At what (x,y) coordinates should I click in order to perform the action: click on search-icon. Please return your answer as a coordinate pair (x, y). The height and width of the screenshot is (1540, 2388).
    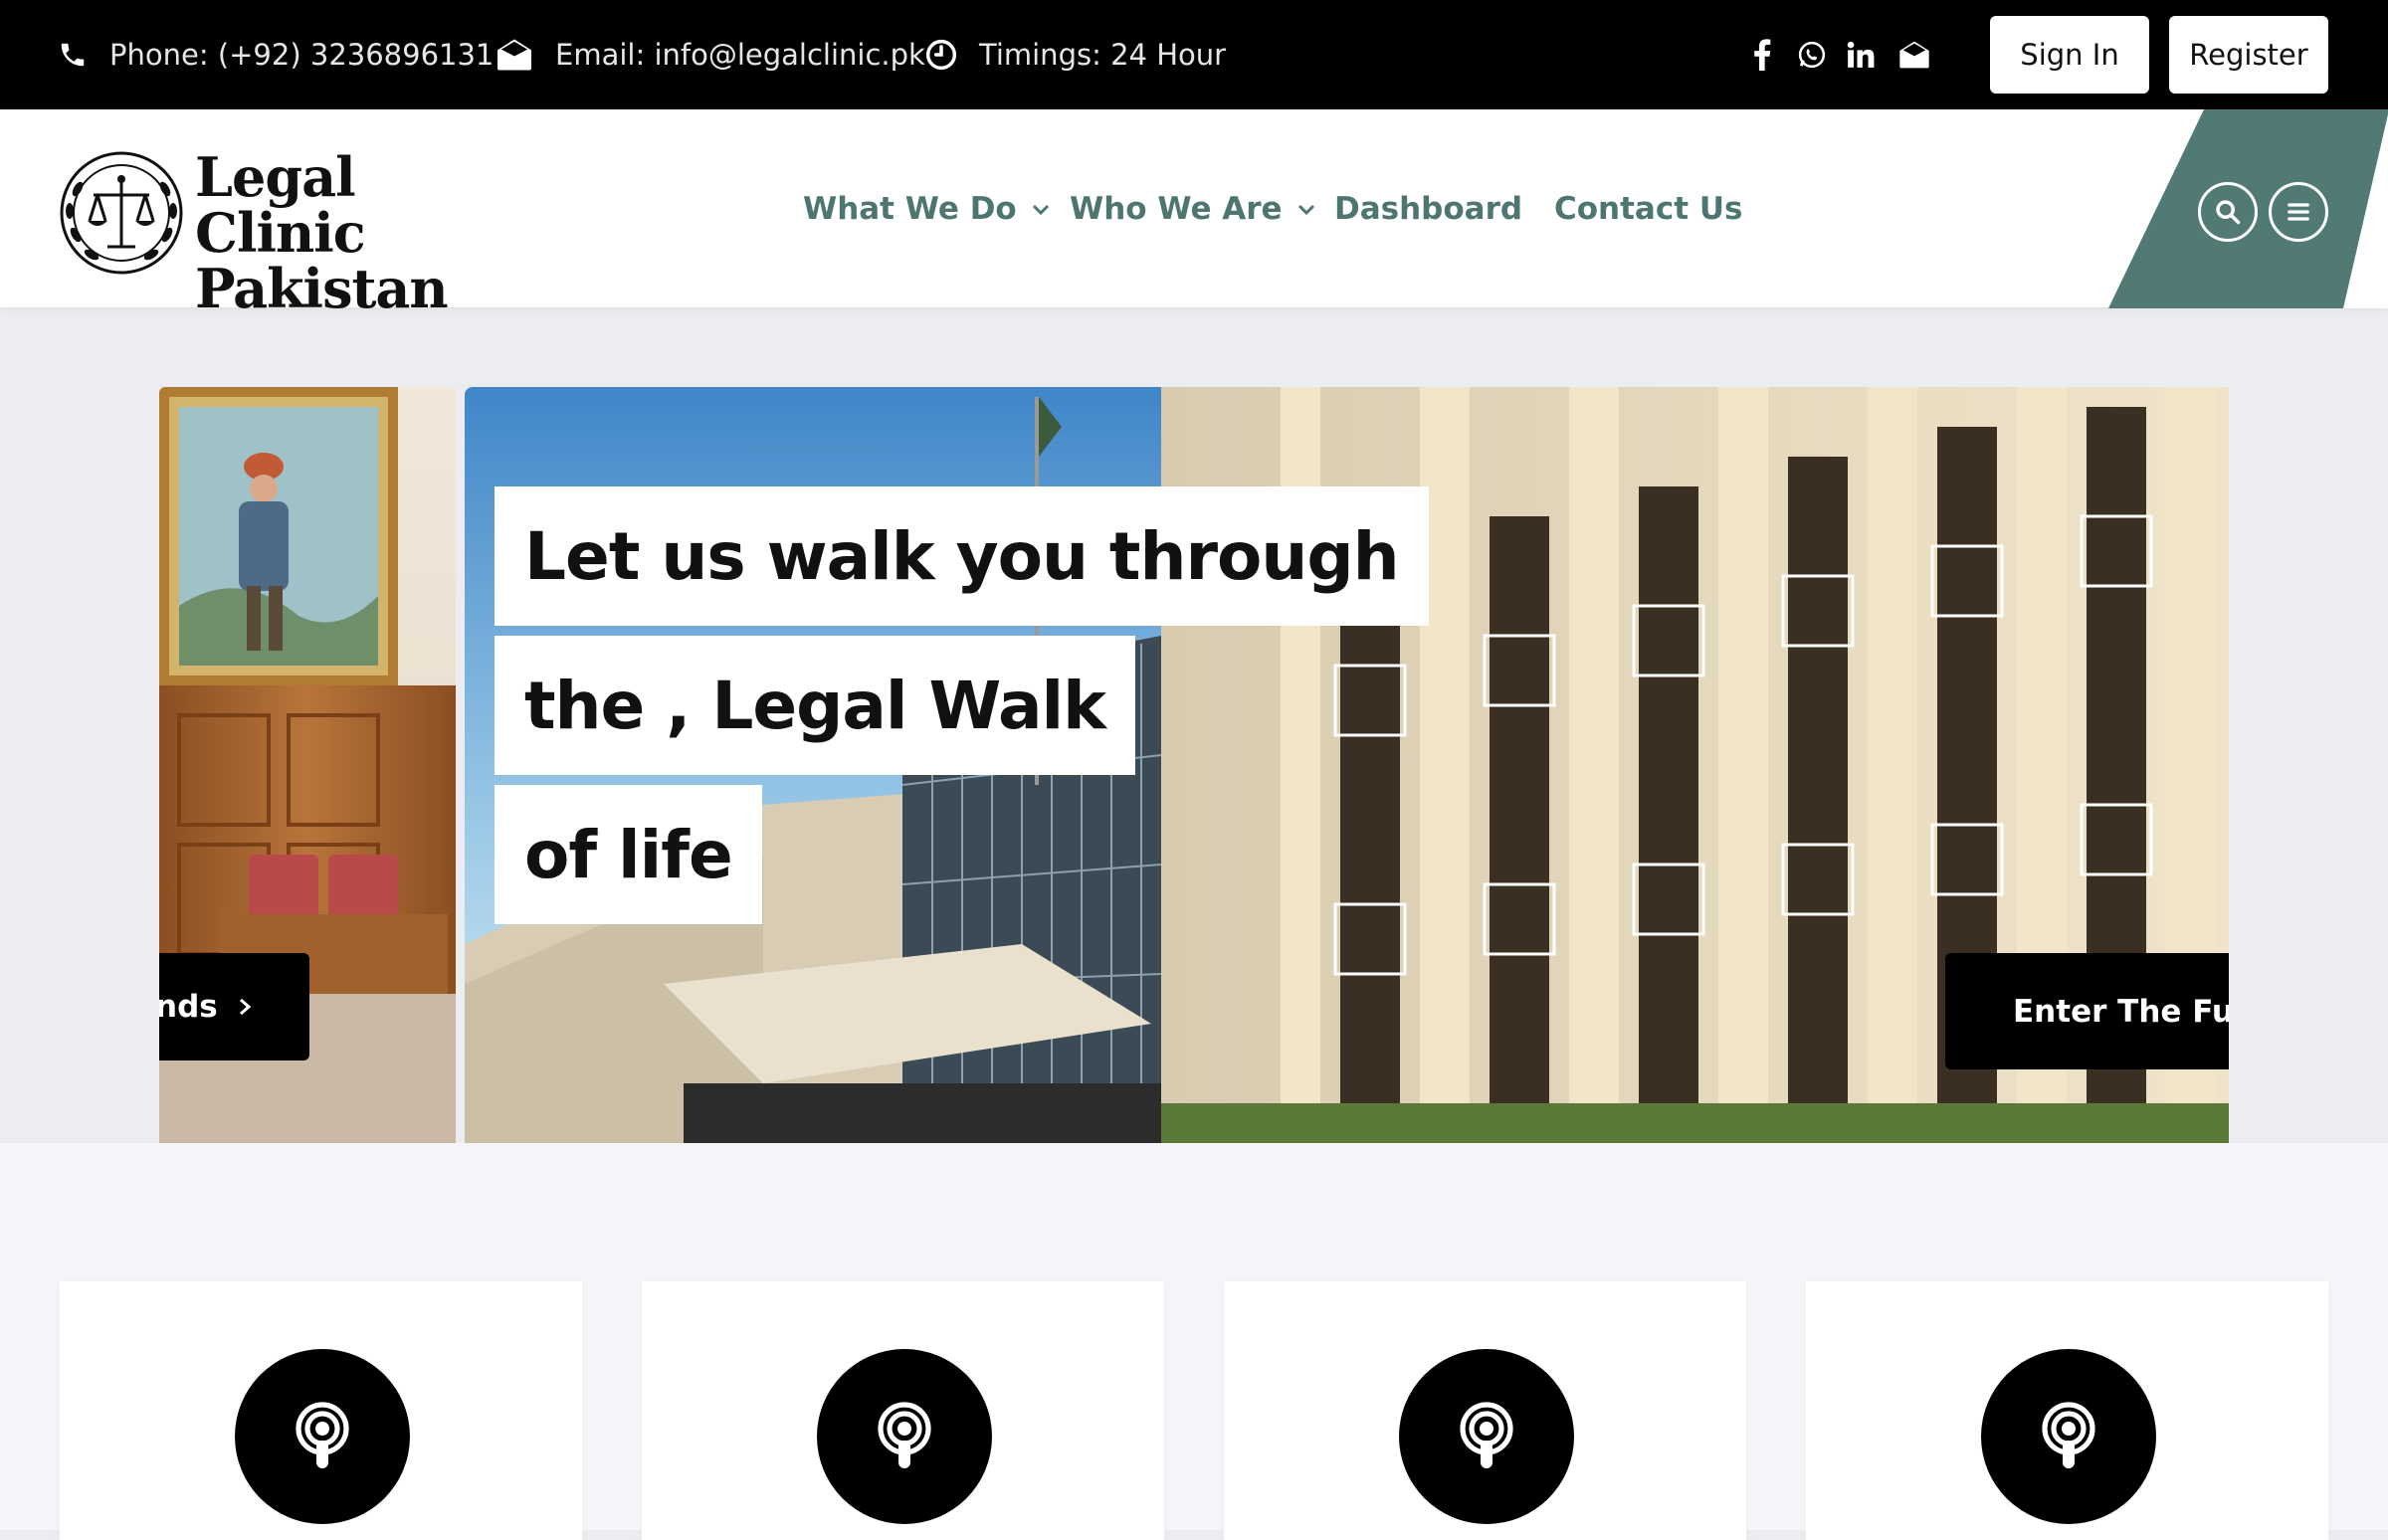
    Looking at the image, I should click on (2228, 212).